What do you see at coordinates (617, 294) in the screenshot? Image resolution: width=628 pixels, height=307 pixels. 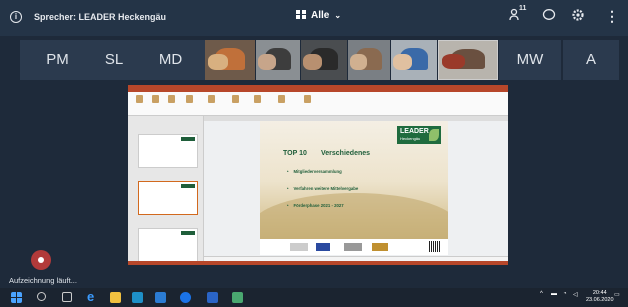 I see `notification-icon: ▭` at bounding box center [617, 294].